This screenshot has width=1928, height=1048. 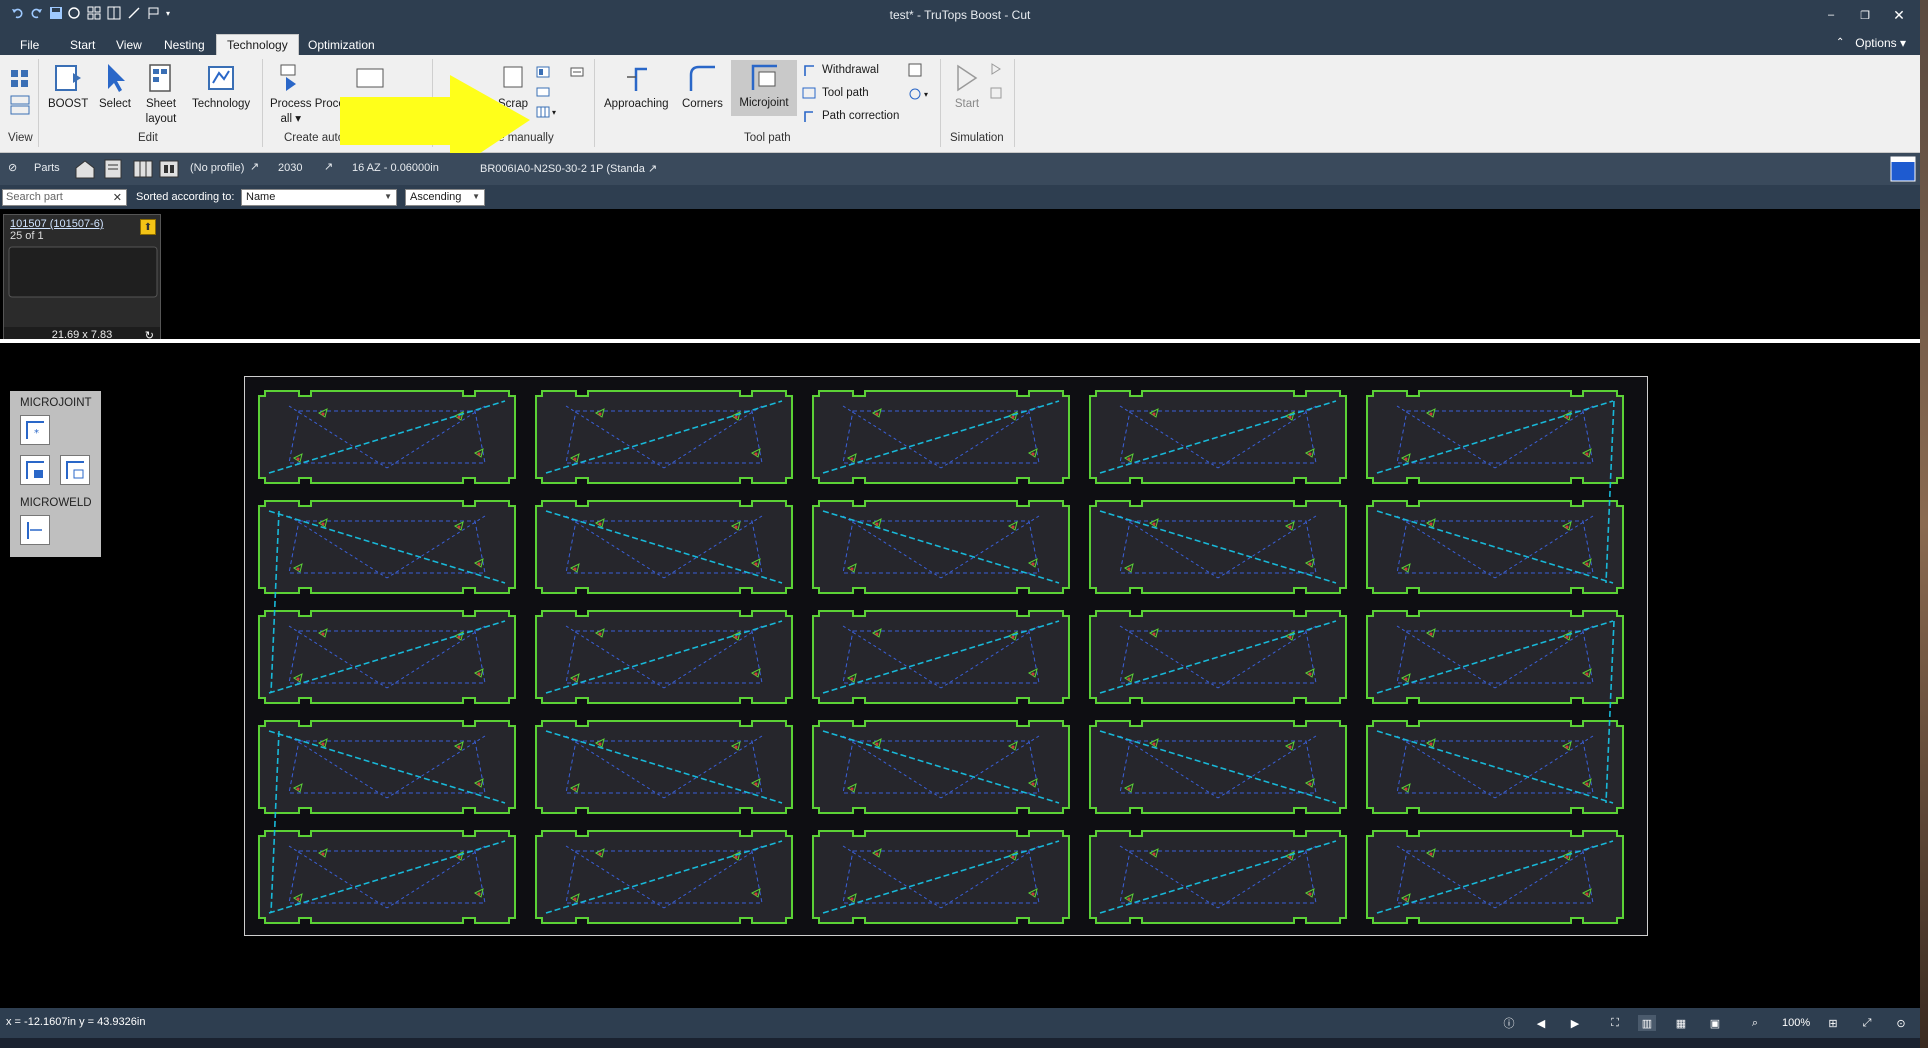 I want to click on process-all-button: Process all ▾, so click(x=291, y=94).